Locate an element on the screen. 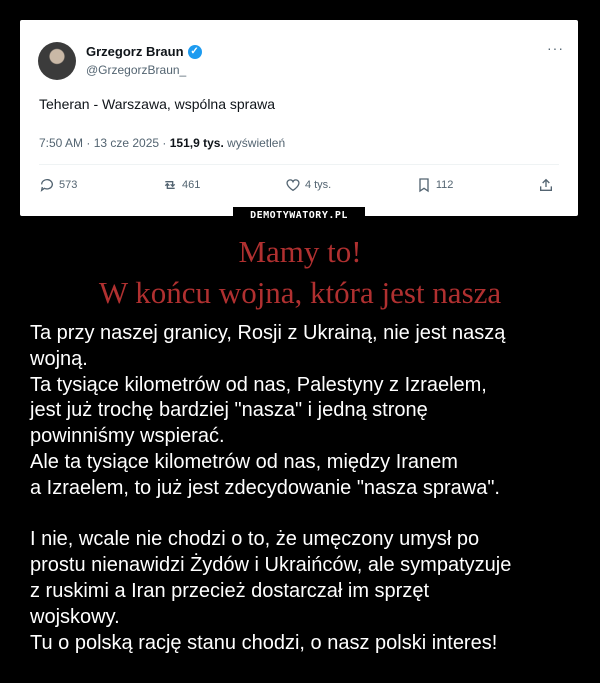  bookmark-icon is located at coordinates (424, 185).